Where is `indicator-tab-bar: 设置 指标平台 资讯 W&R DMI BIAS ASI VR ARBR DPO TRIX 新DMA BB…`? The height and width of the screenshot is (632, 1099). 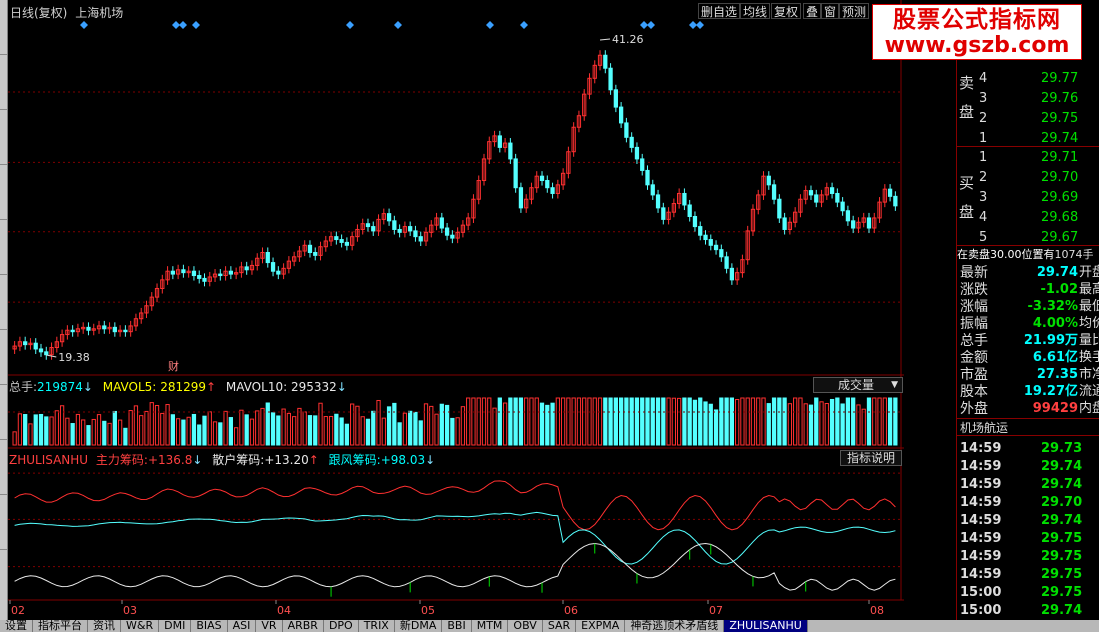
indicator-tab-bar: 设置 指标平台 资讯 W&R DMI BIAS ASI VR ARBR DPO TRIX 新DMA BB… is located at coordinates (549, 626).